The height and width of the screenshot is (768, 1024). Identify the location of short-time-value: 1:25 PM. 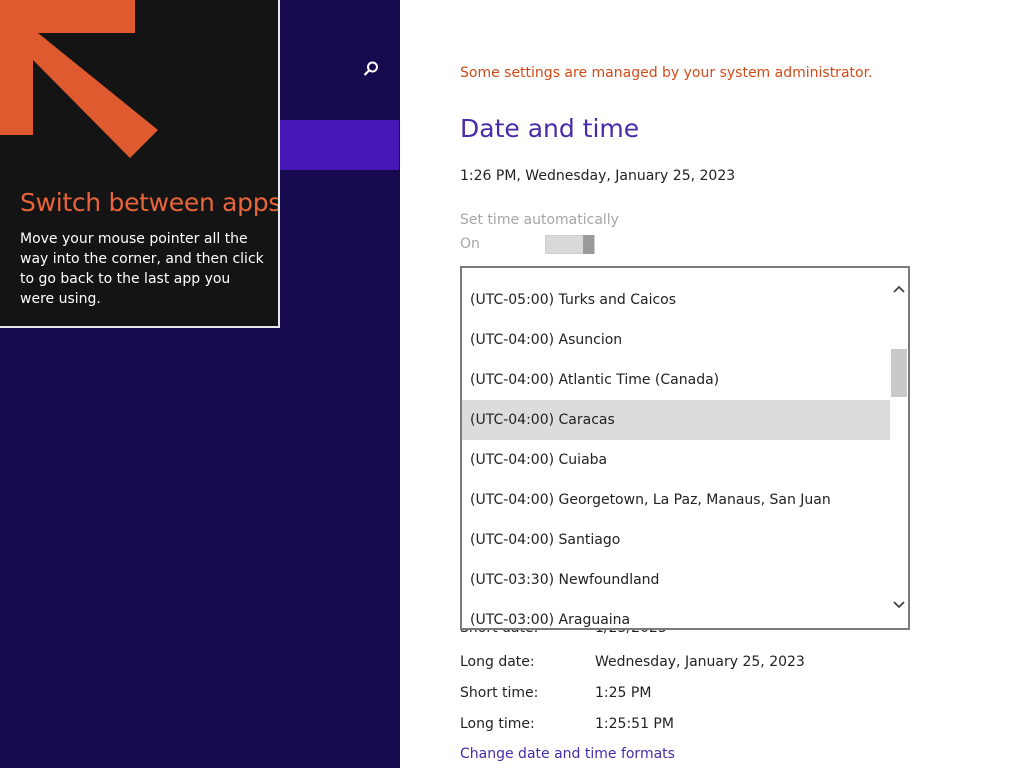
(623, 693).